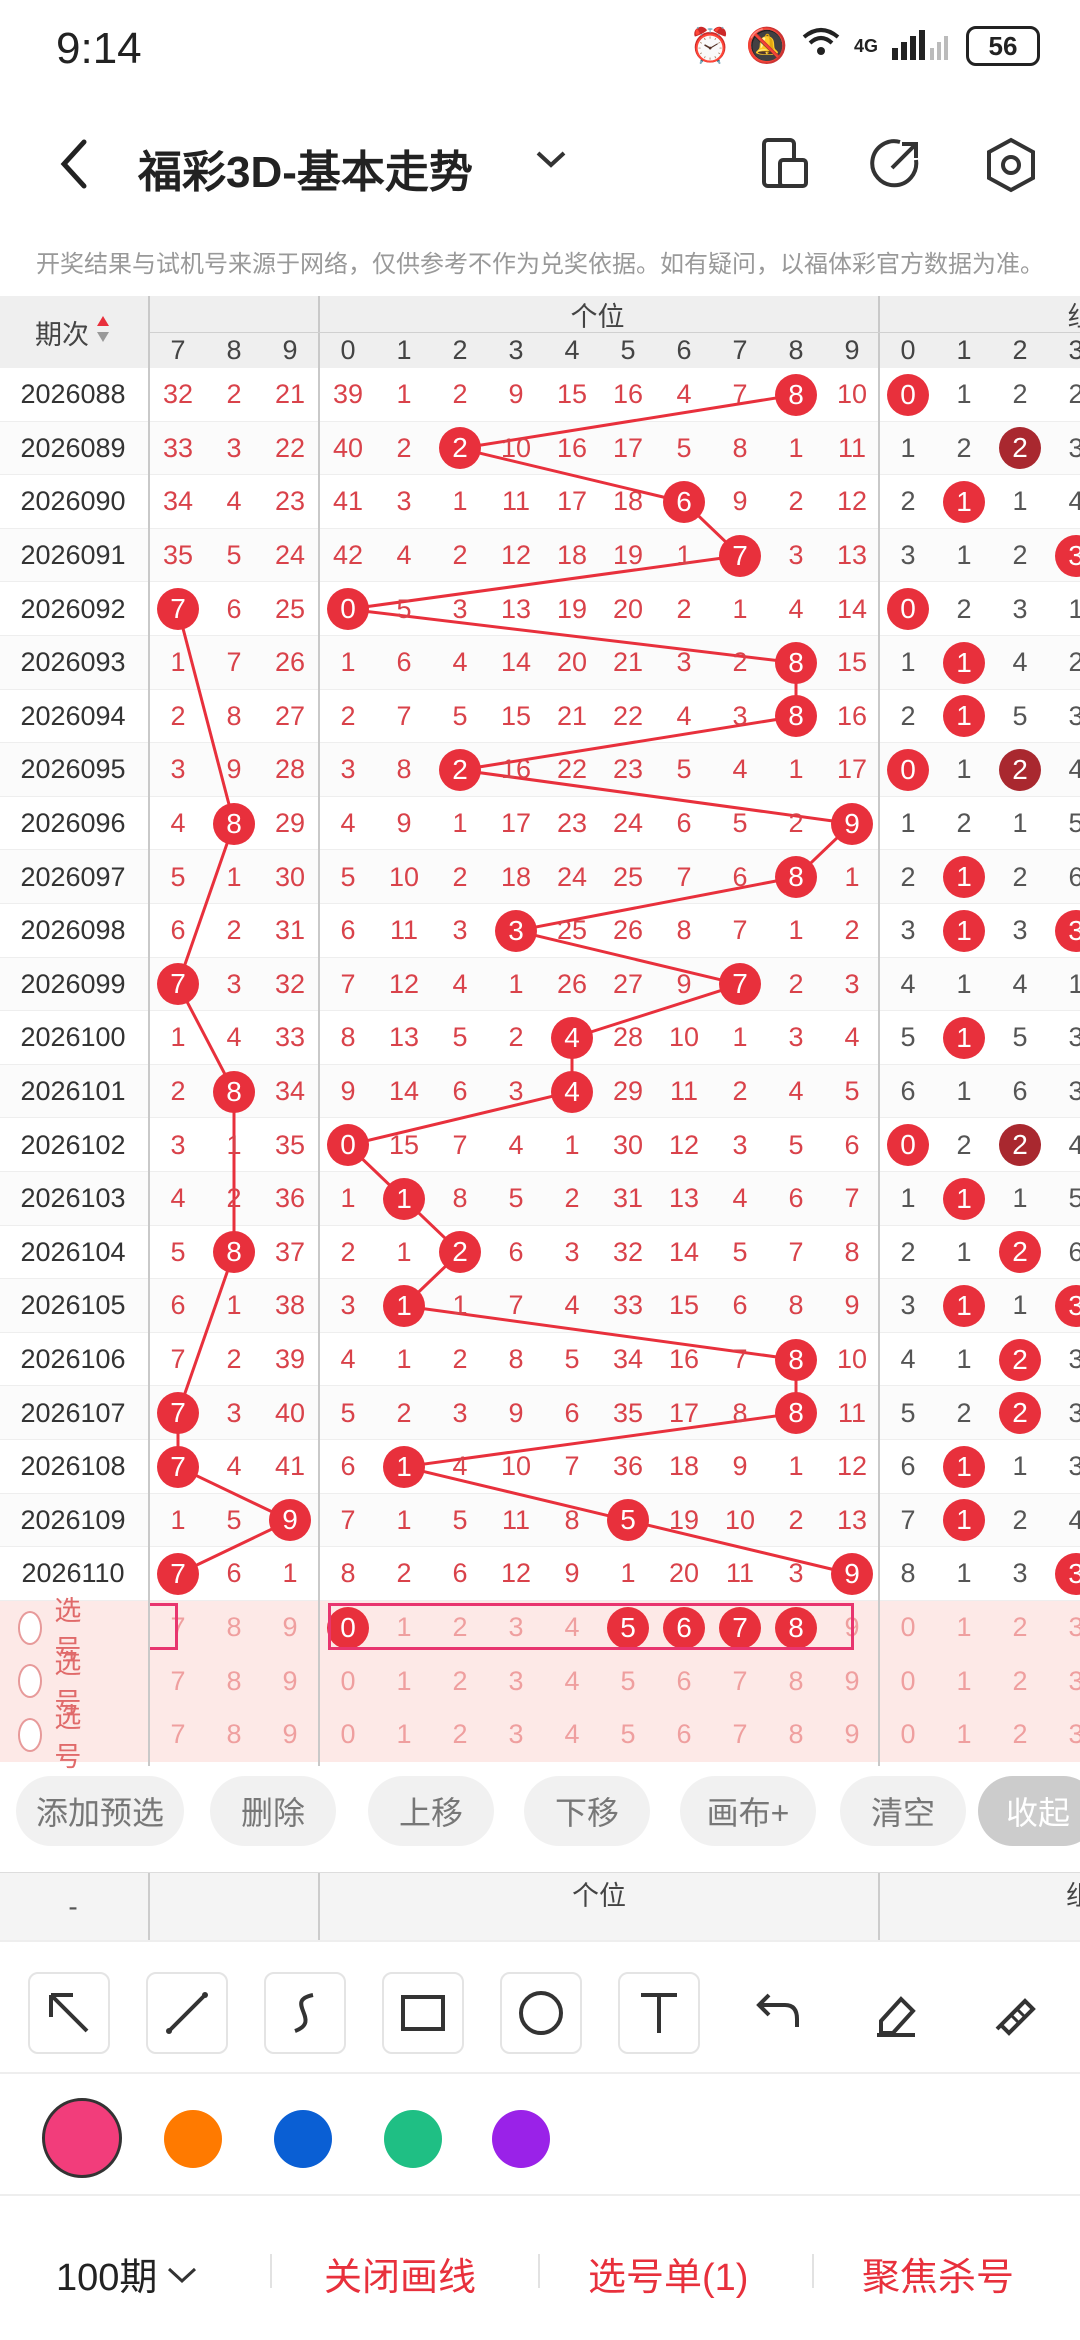 The image size is (1080, 2340). Describe the element at coordinates (73, 1037) in the screenshot. I see `period-cell: 2026100` at that location.